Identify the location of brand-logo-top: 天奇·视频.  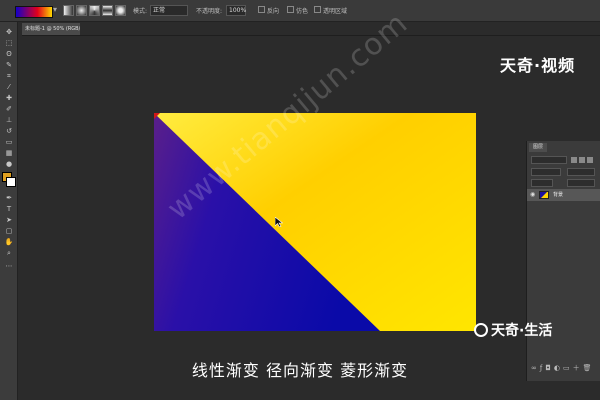
(538, 65).